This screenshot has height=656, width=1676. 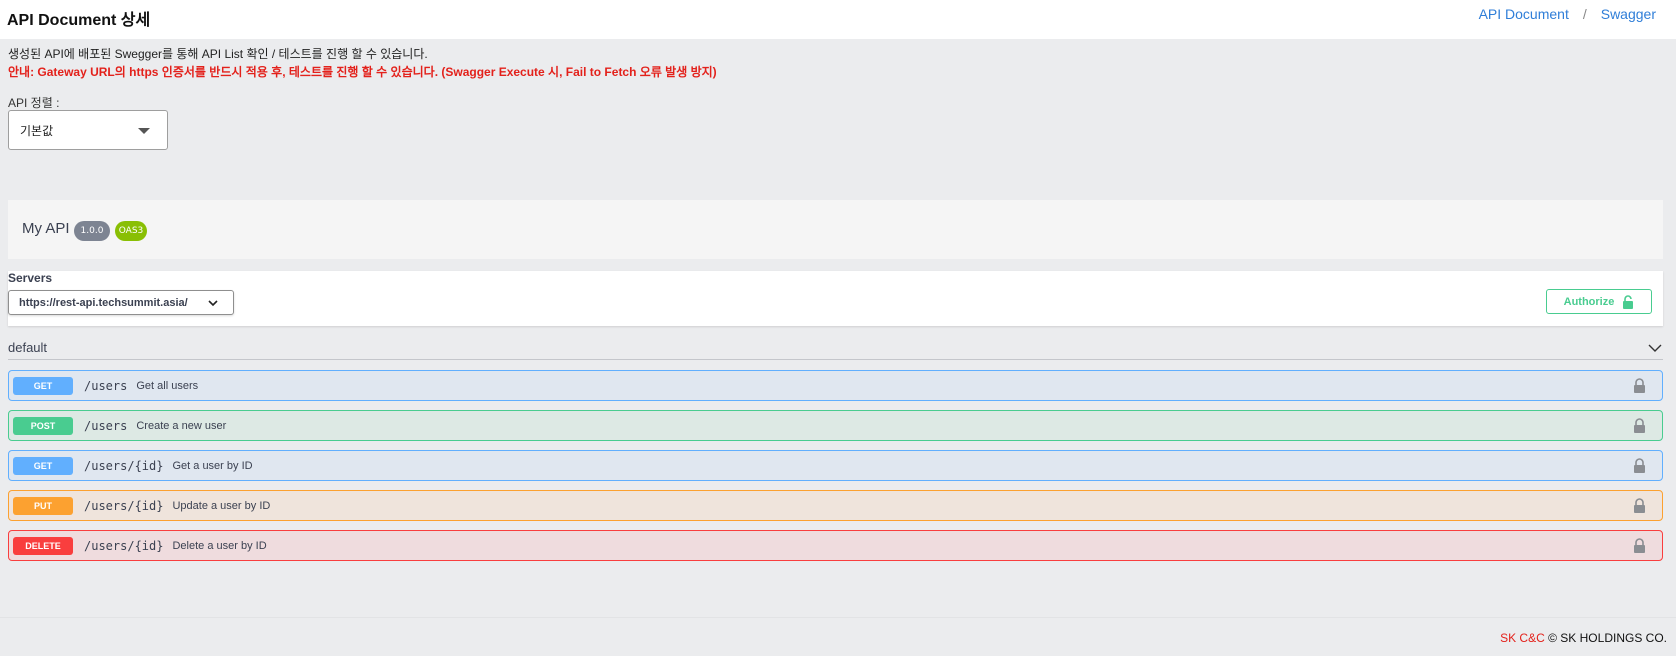 I want to click on operation-summary: Create a new user, so click(x=181, y=425).